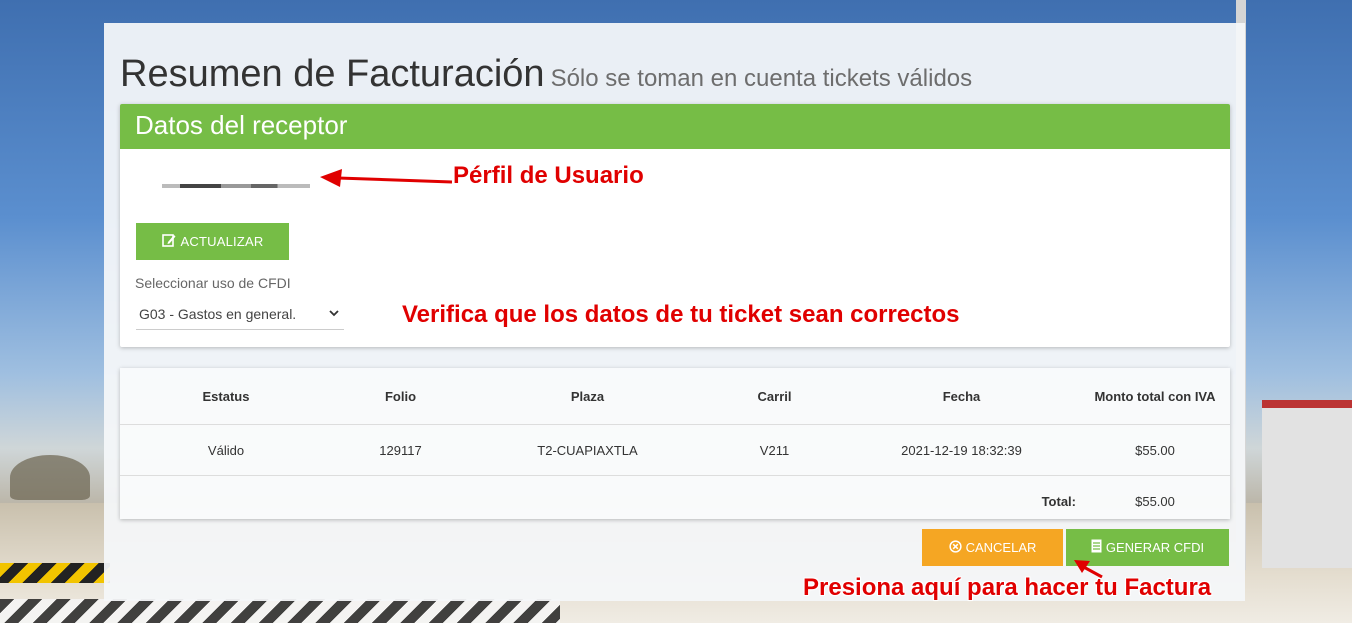  I want to click on arrow-to-profile, so click(386, 178).